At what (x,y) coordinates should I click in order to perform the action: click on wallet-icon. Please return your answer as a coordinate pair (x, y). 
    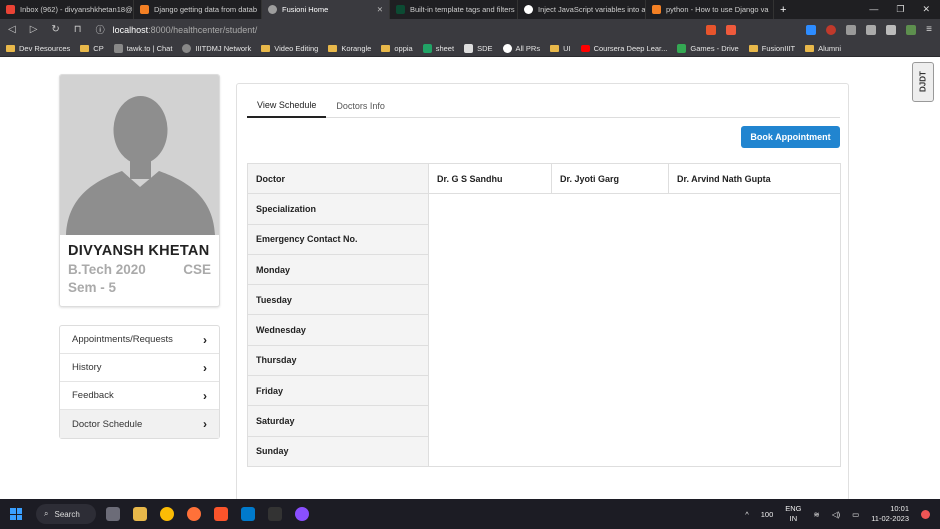
    Looking at the image, I should click on (911, 29).